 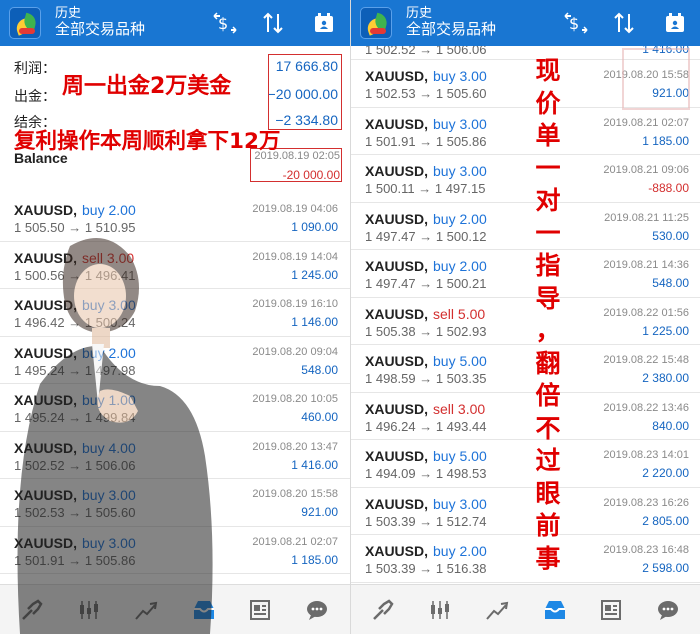 What do you see at coordinates (548, 265) in the screenshot?
I see `slogan-char: 指` at bounding box center [548, 265].